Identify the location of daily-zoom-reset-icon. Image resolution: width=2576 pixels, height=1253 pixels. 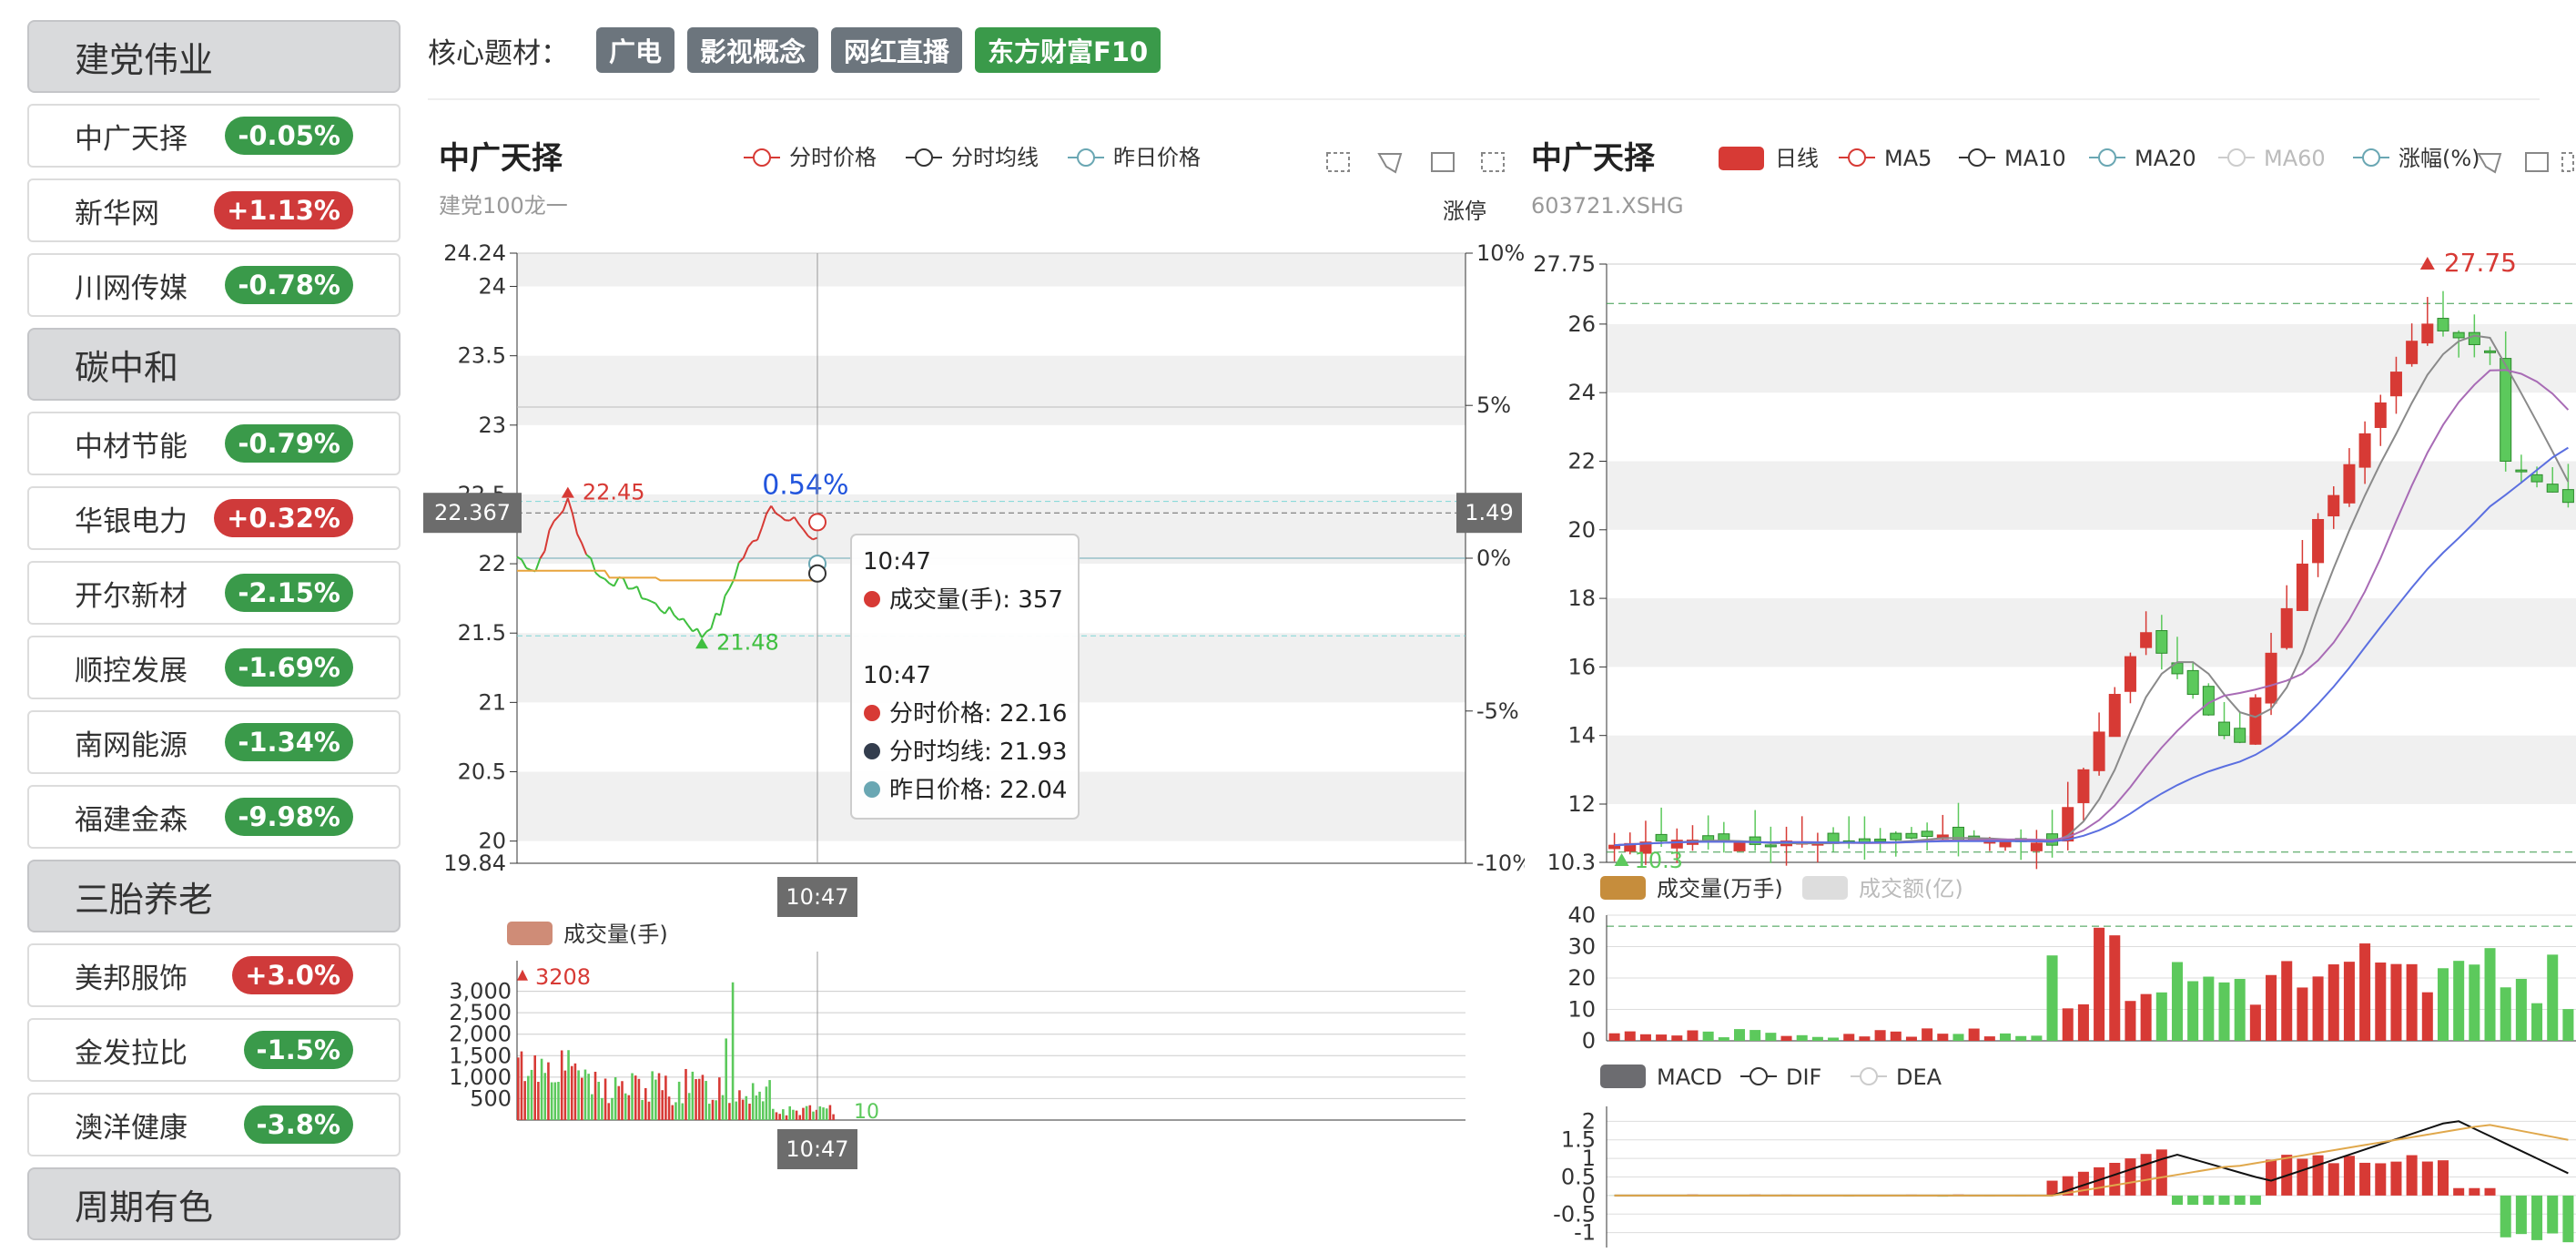
(2567, 162).